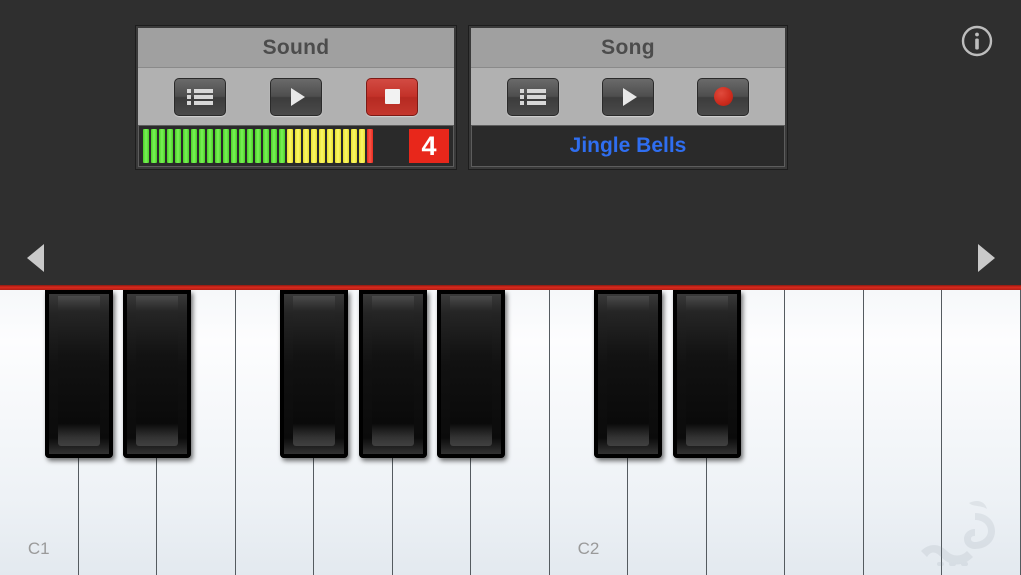 This screenshot has width=1021, height=575. I want to click on info-icon, so click(977, 41).